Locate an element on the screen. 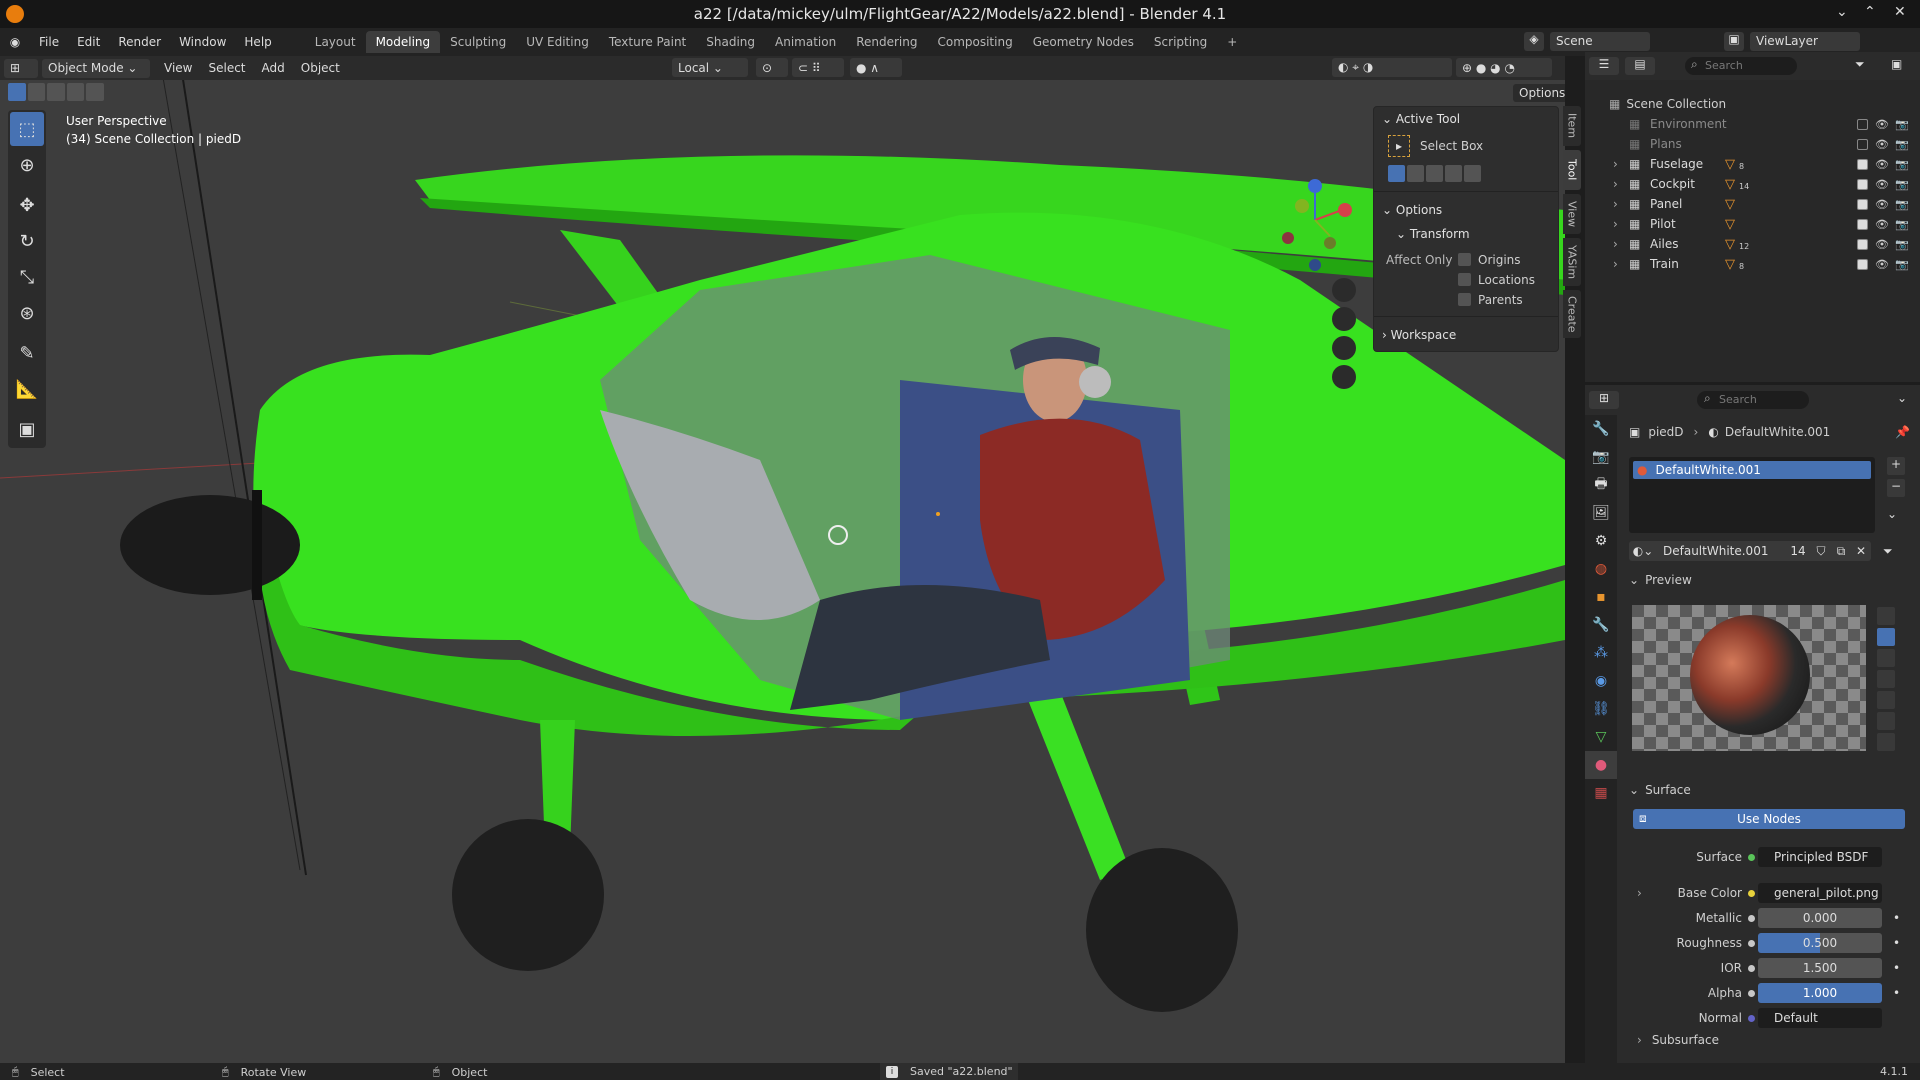  overlays-icon: ◐ ⌖ ◑ is located at coordinates (1392, 67).